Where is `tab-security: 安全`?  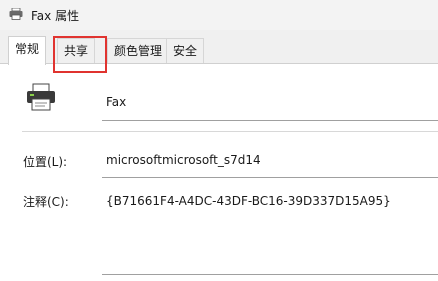 tab-security: 安全 is located at coordinates (185, 51).